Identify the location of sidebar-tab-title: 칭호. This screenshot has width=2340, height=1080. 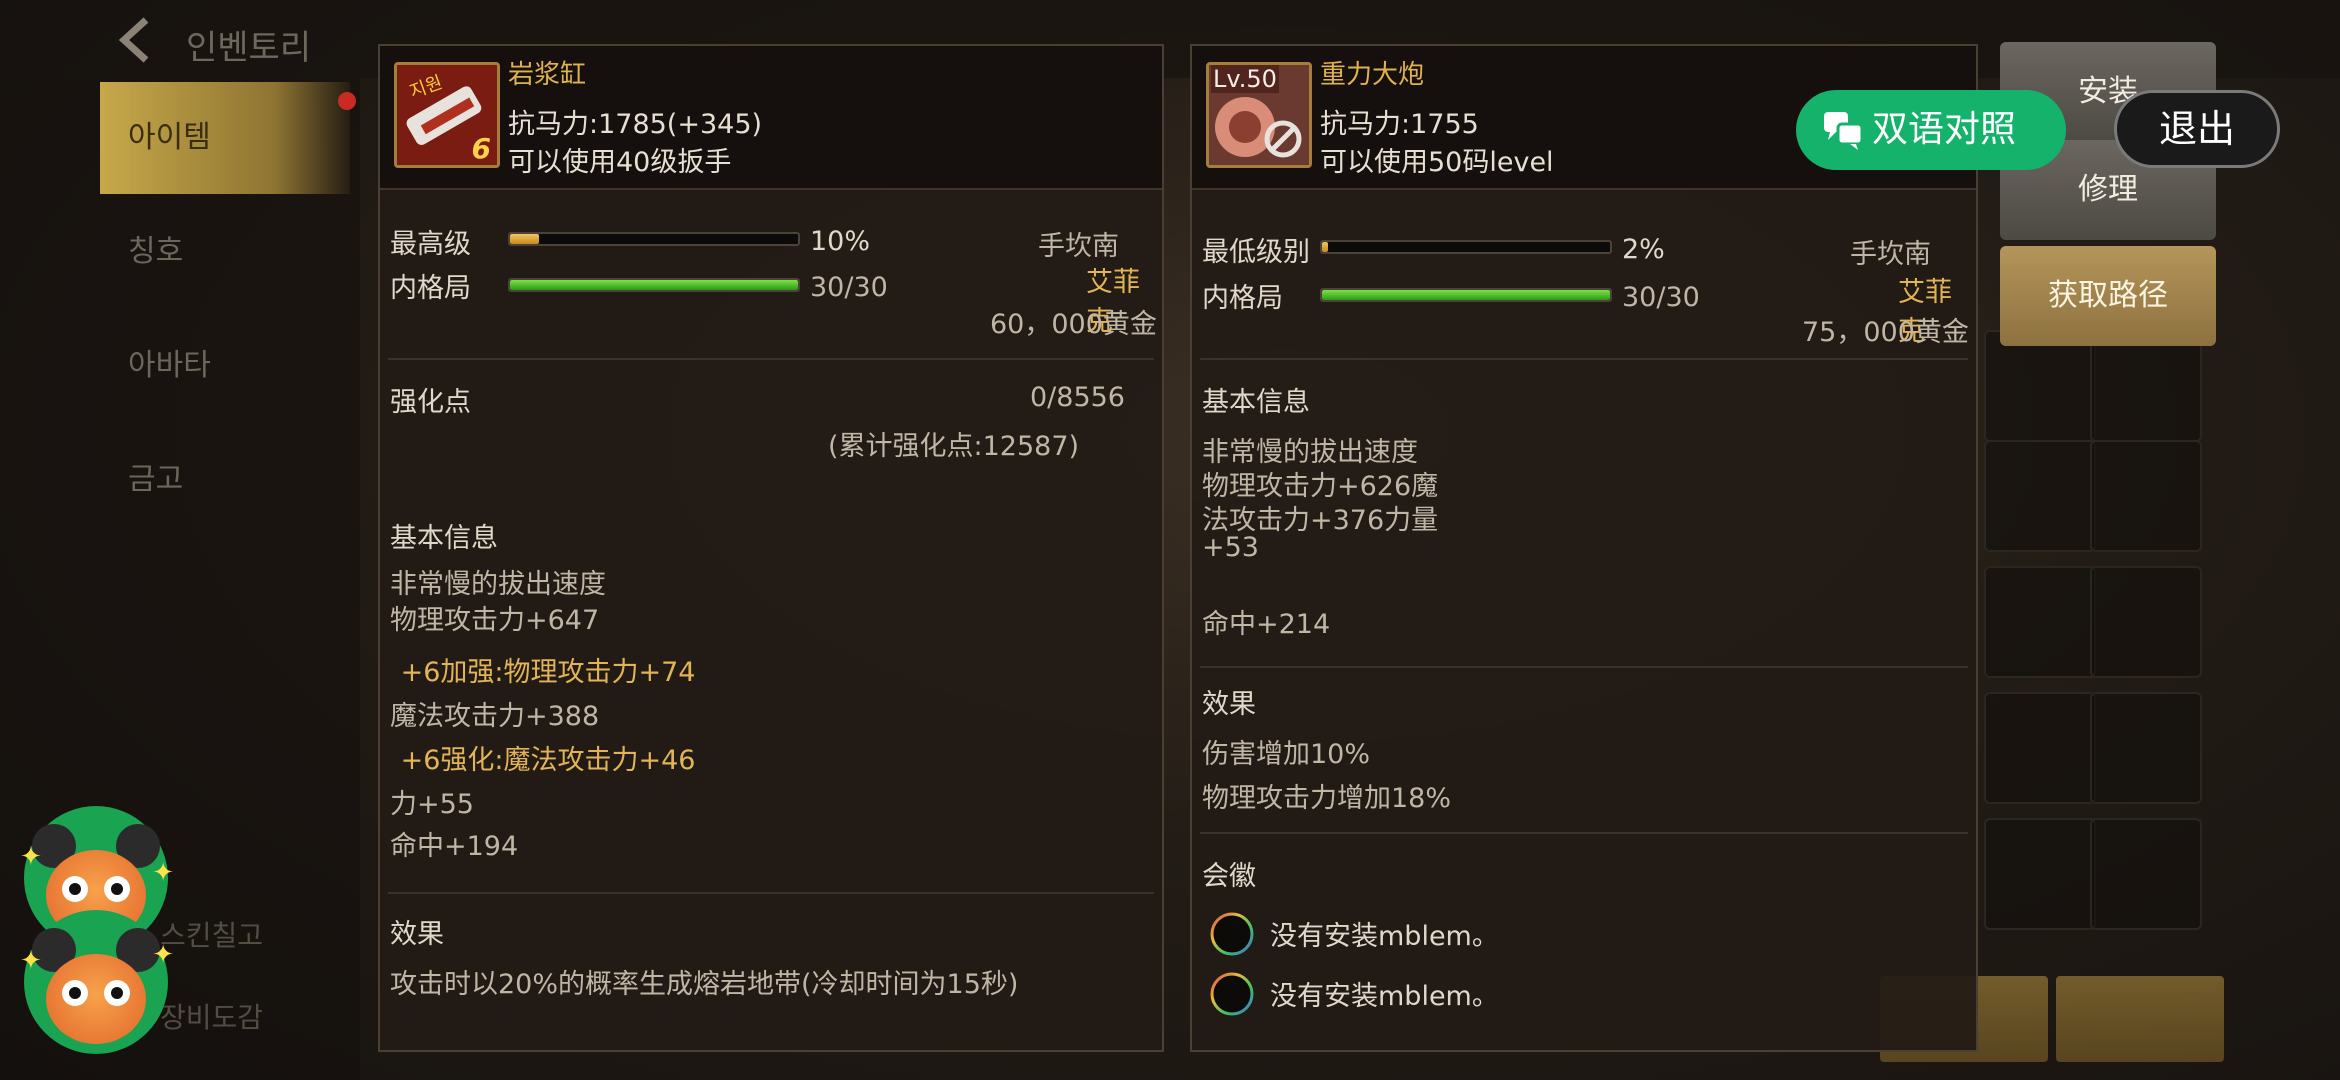
(225, 252).